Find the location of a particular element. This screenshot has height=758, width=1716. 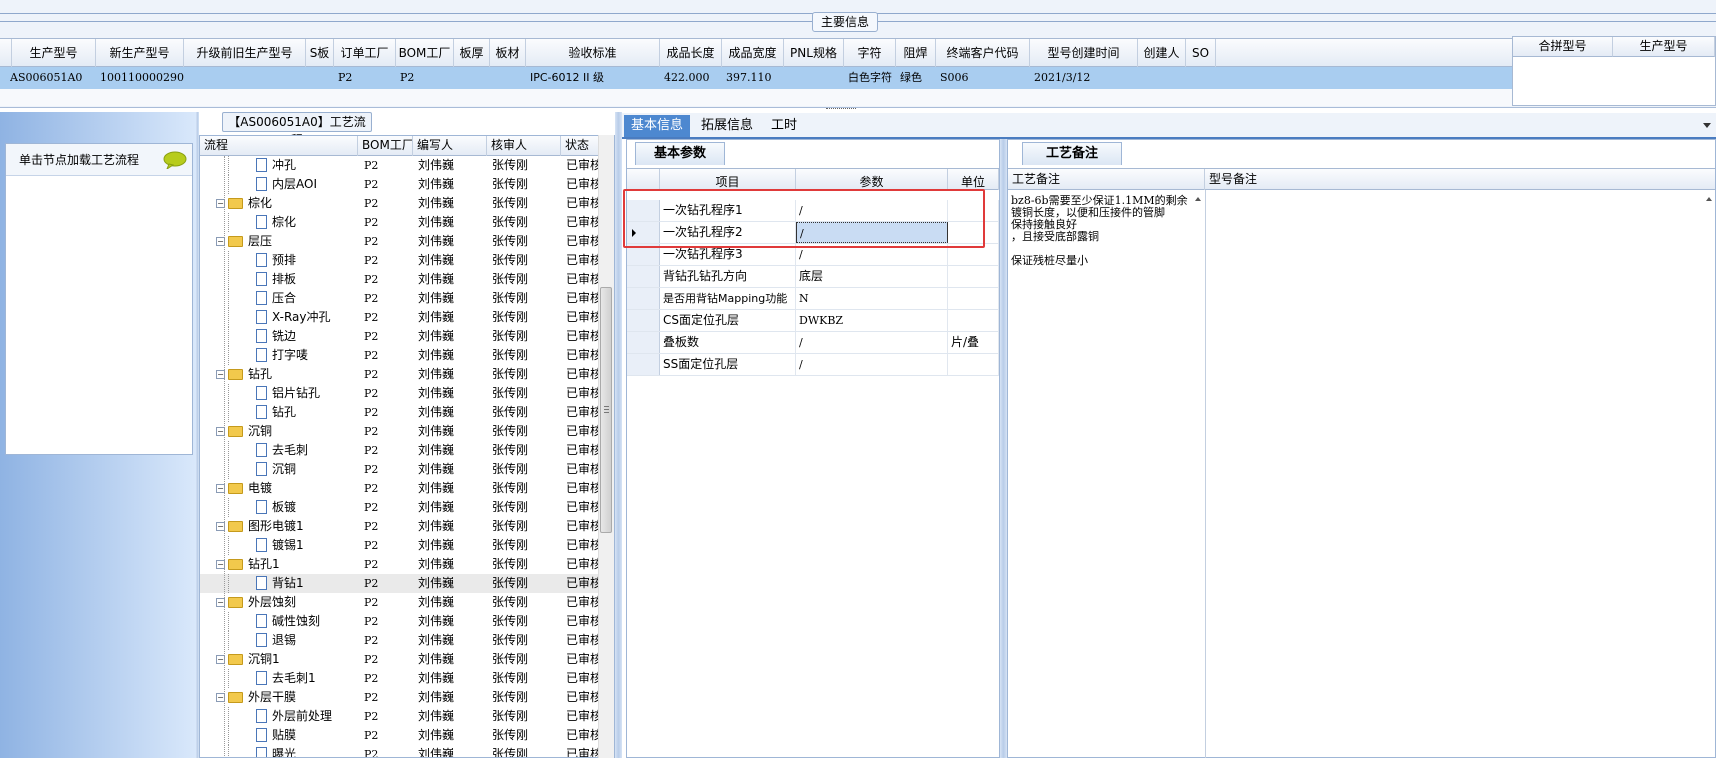

tree-folder-row: − 沉铜 P2 刘伟巍 张传刚 已审核 is located at coordinates (400, 431).